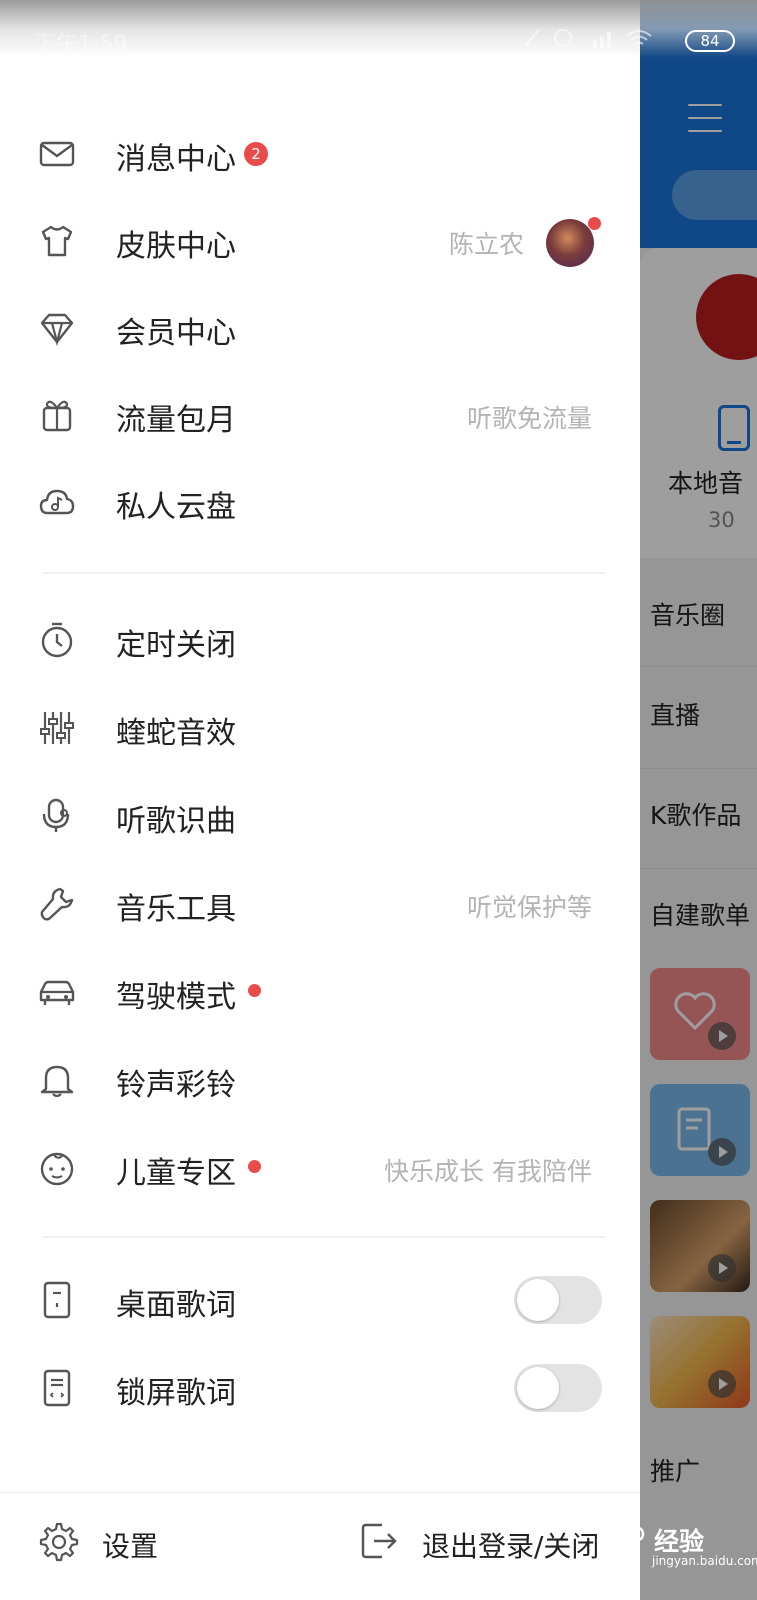  Describe the element at coordinates (176, 821) in the screenshot. I see `menu-label: 听歌识曲` at that location.